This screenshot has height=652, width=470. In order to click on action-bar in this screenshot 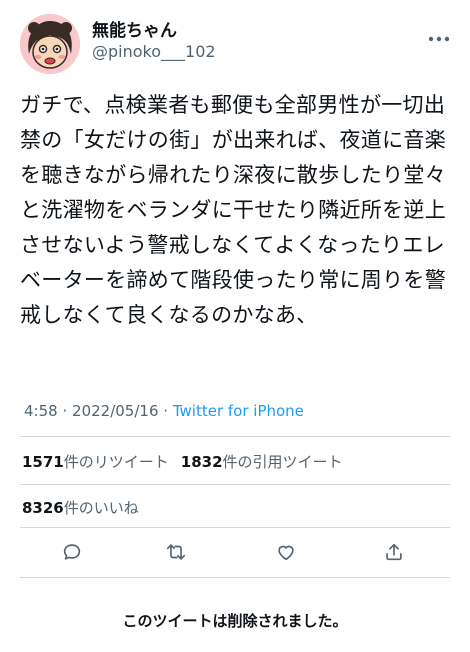, I will do `click(235, 552)`.